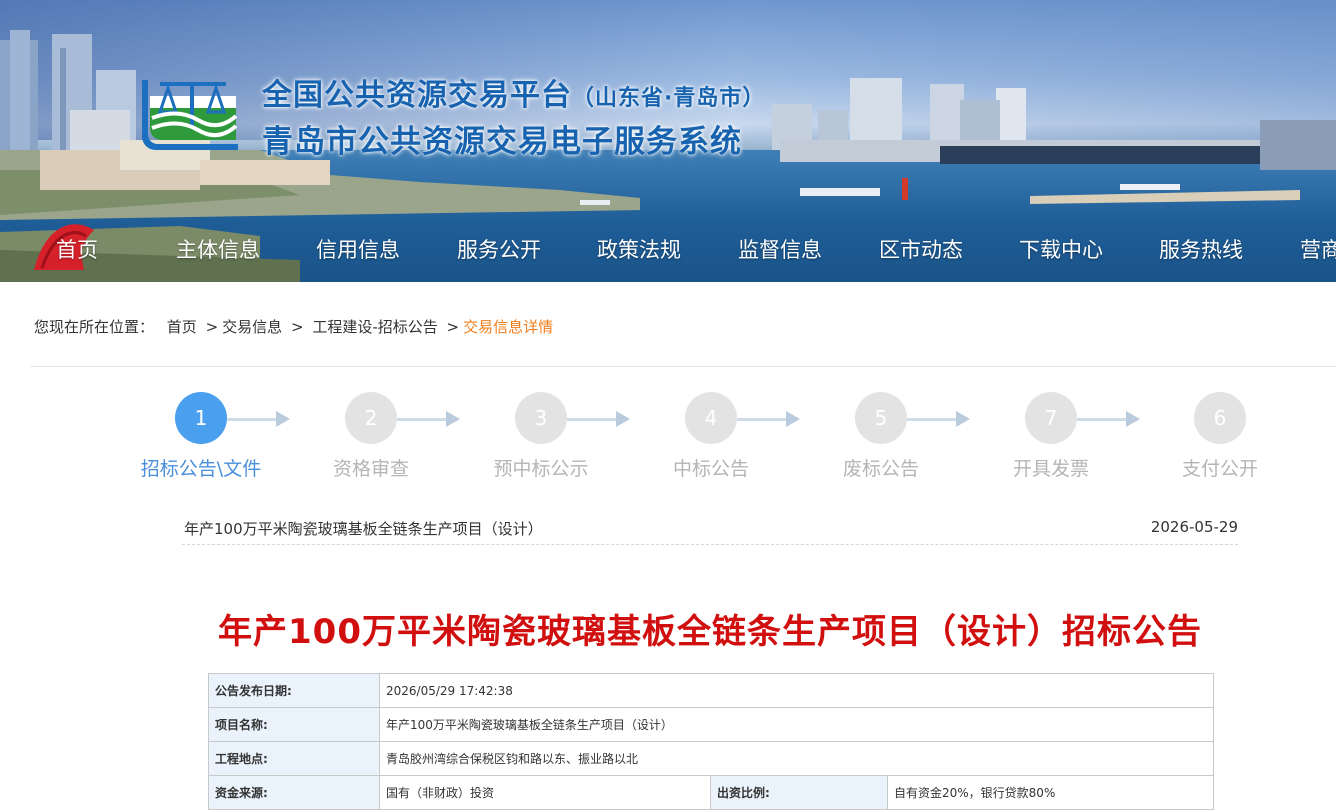 Image resolution: width=1336 pixels, height=810 pixels. I want to click on nav-item-credit-info: 信用信息, so click(358, 249).